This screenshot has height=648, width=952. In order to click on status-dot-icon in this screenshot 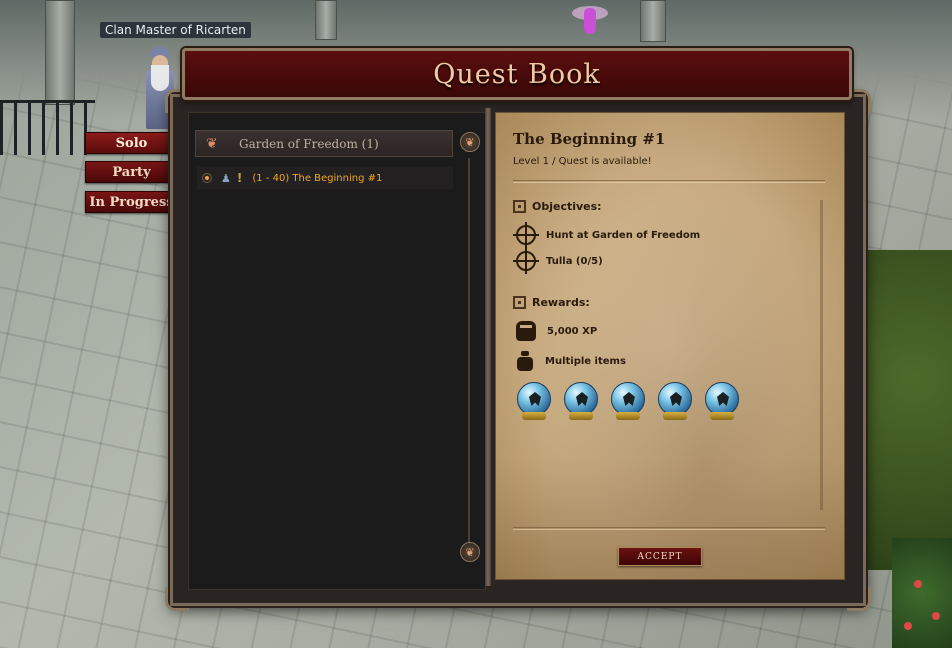, I will do `click(207, 178)`.